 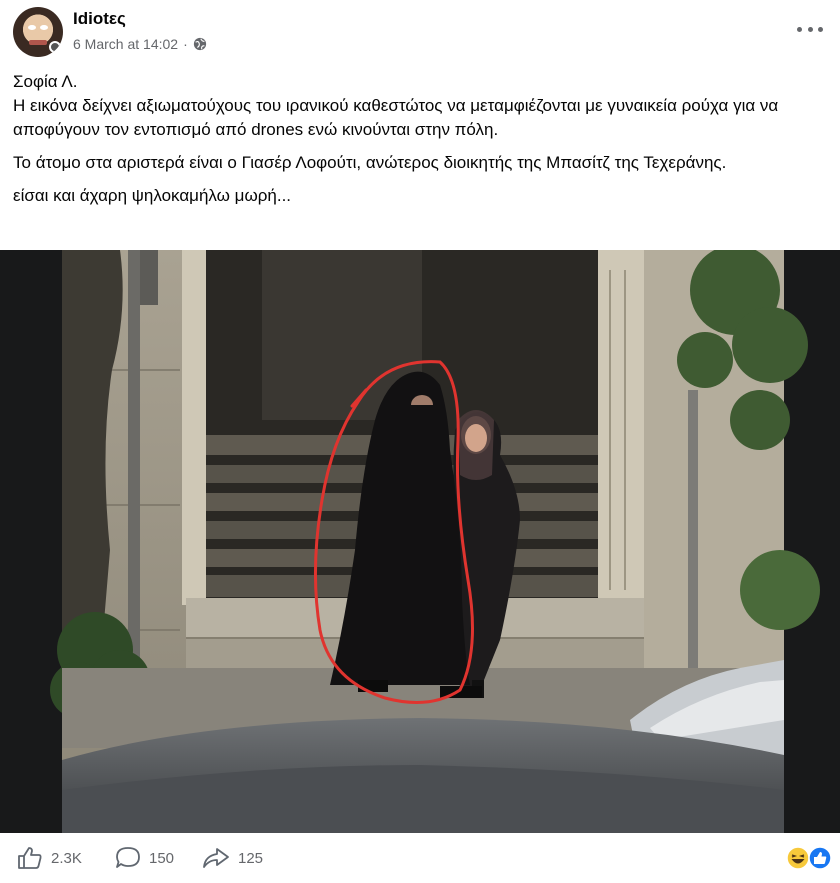 What do you see at coordinates (420, 31) in the screenshot?
I see `post-header: Idiotες 6 March at 14:02 ·` at bounding box center [420, 31].